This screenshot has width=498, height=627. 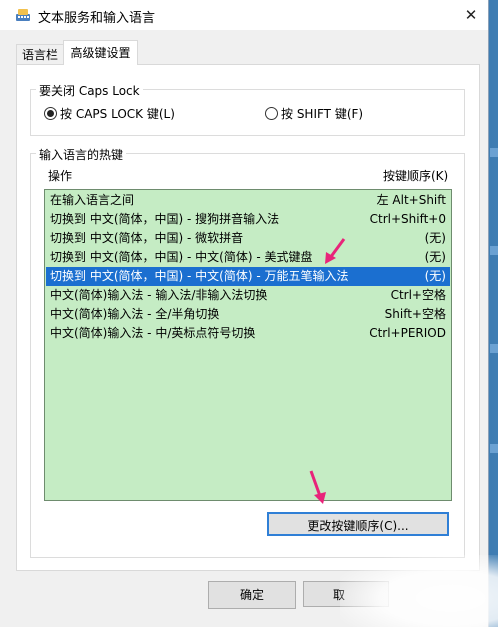 I want to click on caps-lock-group-title: 要关闭 Caps Lock, so click(x=89, y=90).